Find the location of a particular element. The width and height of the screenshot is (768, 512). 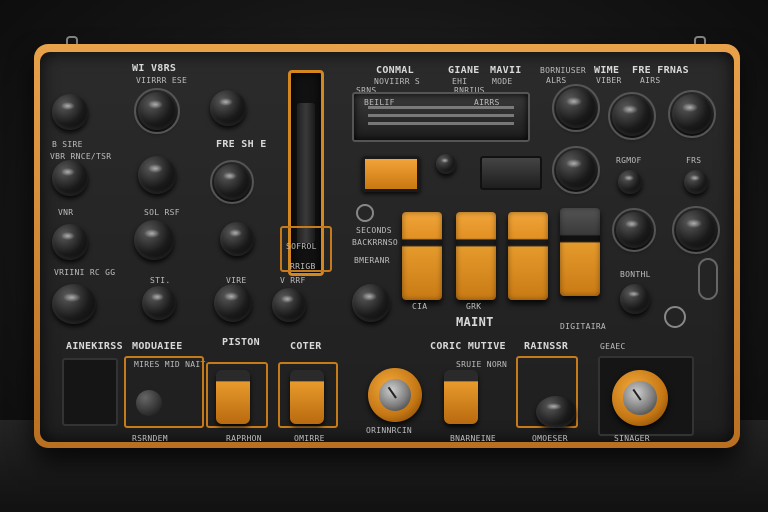

label-foot-5: OMOESER is located at coordinates (550, 438).